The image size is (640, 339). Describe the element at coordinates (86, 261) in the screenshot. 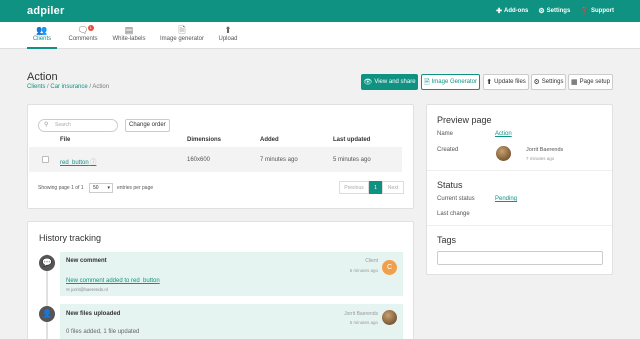

I see `history-item-title: New comment` at that location.